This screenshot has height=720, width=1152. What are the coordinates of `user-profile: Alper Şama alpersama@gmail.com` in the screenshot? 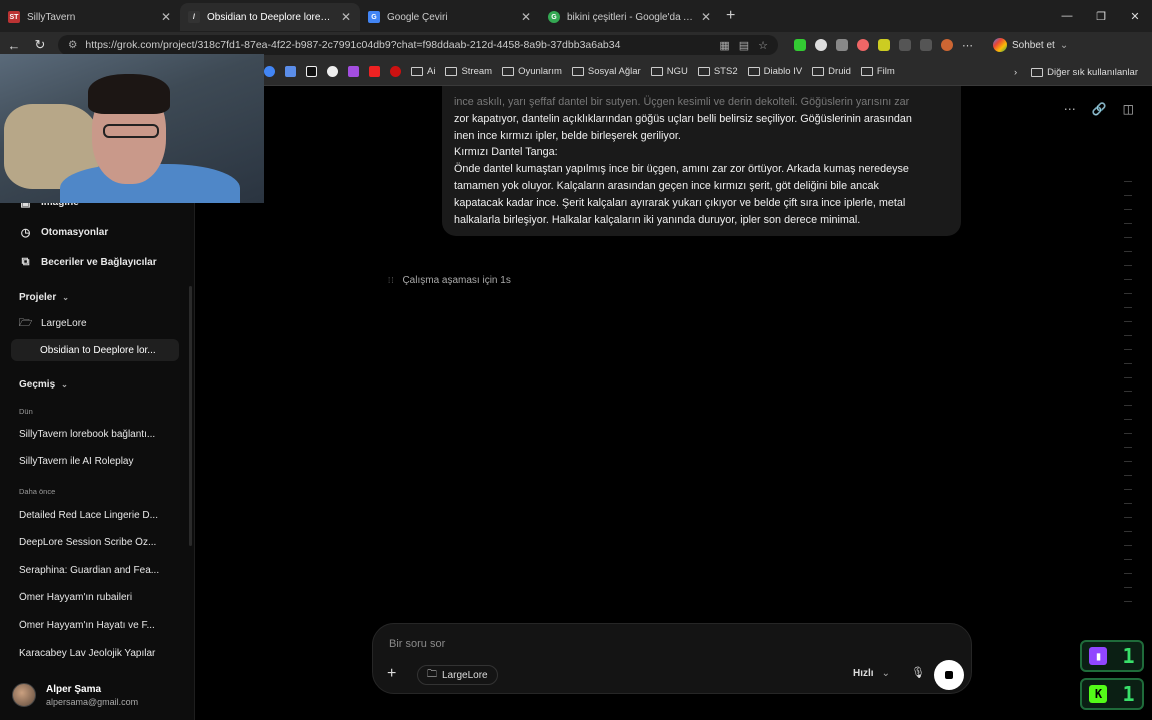 It's located at (75, 695).